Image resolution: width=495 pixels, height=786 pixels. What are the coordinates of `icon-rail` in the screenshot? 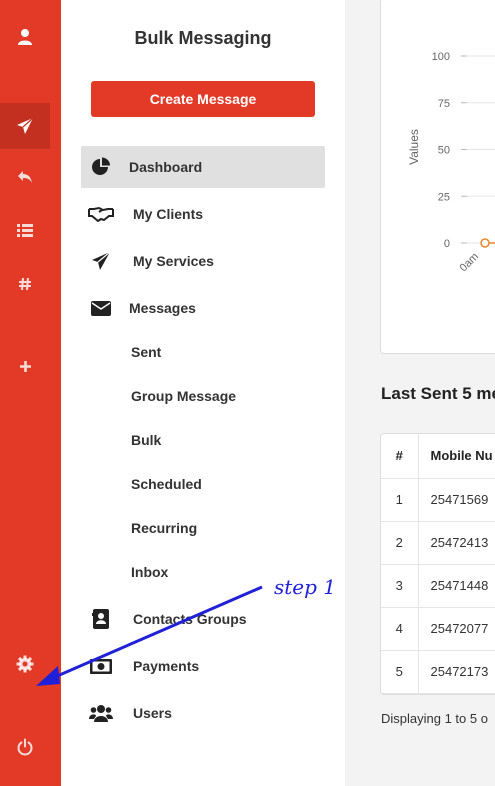 It's located at (30, 393).